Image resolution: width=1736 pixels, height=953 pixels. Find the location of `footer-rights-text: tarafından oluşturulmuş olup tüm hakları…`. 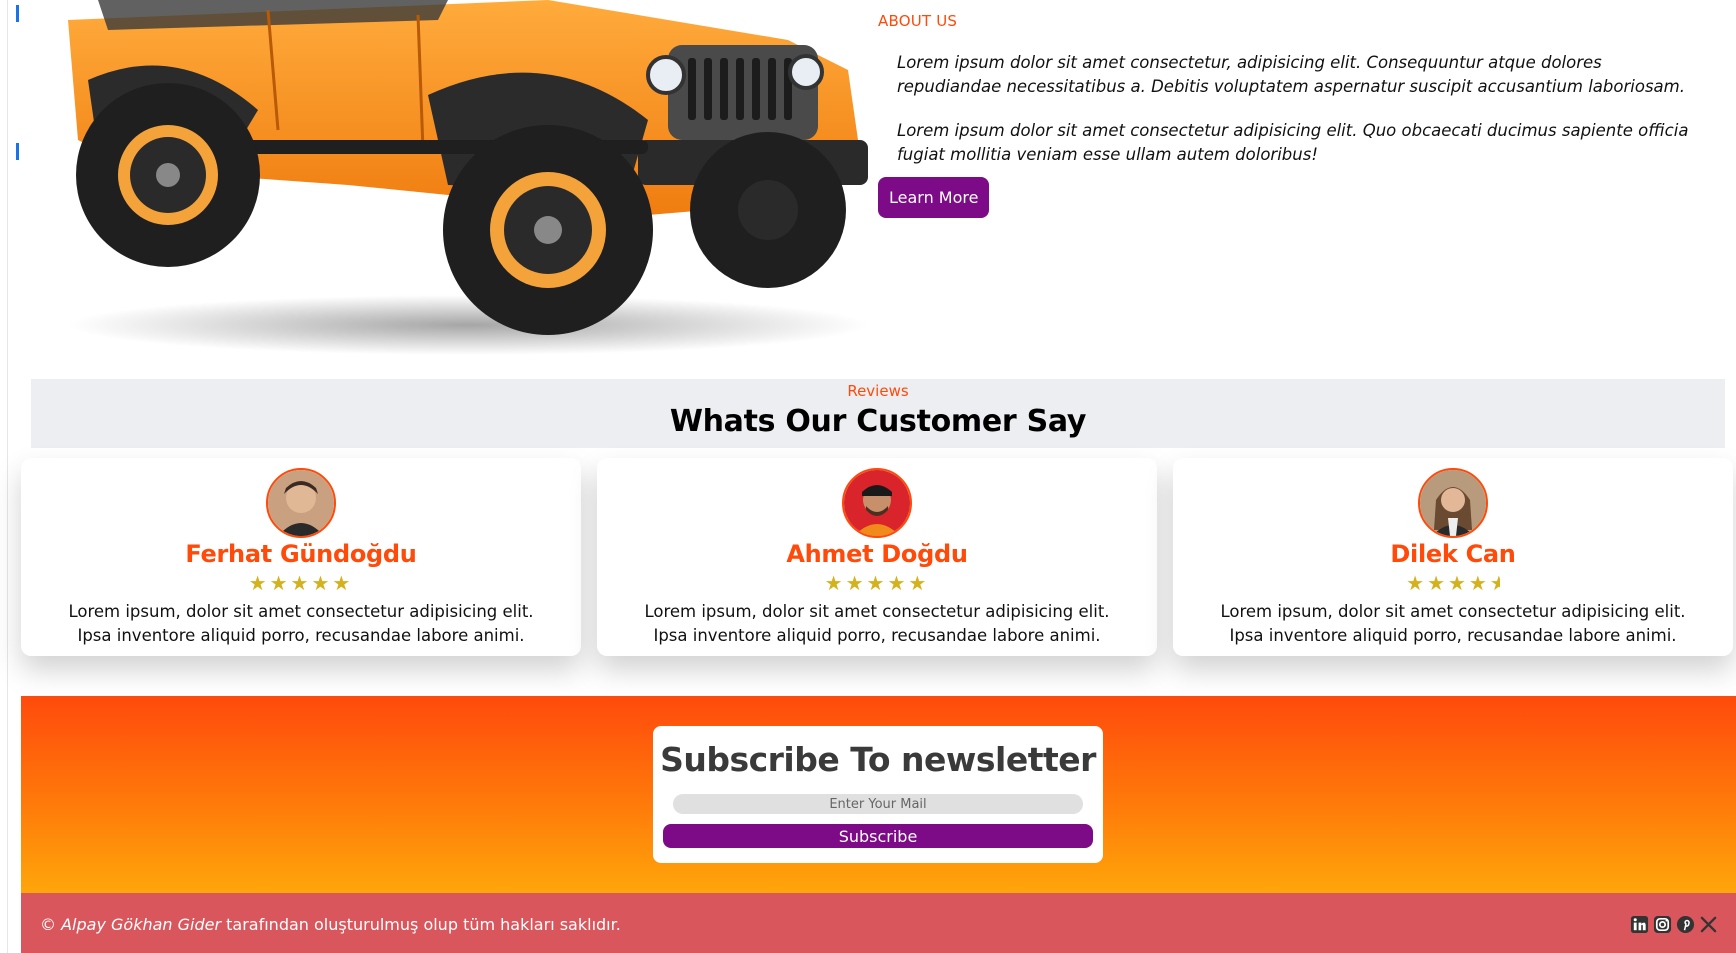

footer-rights-text: tarafından oluşturulmuş olup tüm hakları… is located at coordinates (423, 924).